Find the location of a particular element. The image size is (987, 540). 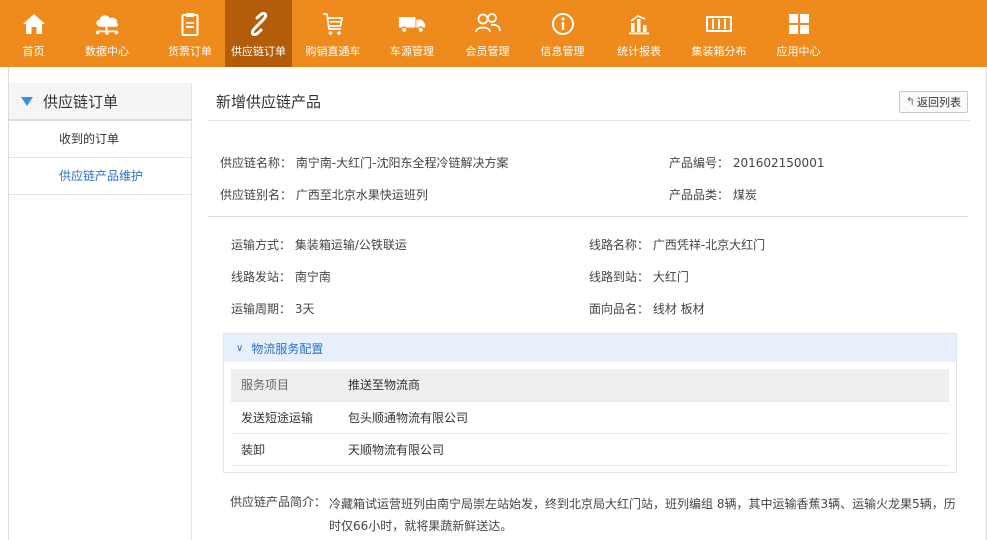

nav-label: 应用中心 is located at coordinates (798, 51).